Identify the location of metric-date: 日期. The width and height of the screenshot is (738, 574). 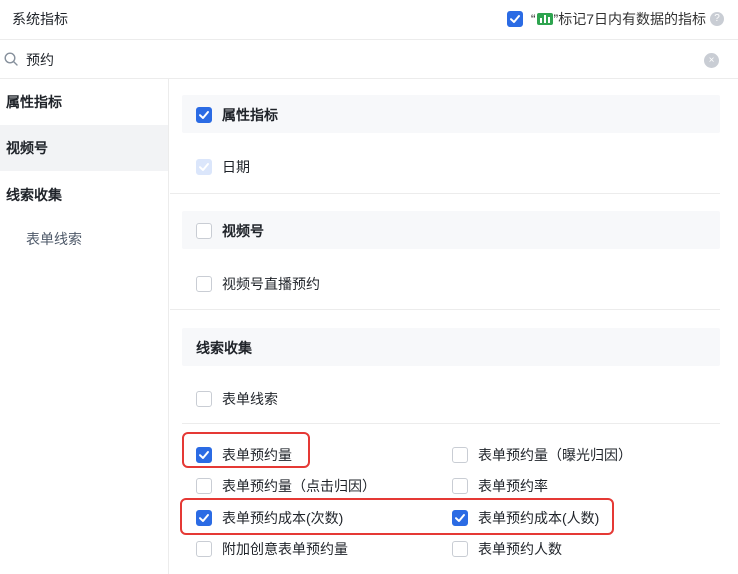
(223, 167).